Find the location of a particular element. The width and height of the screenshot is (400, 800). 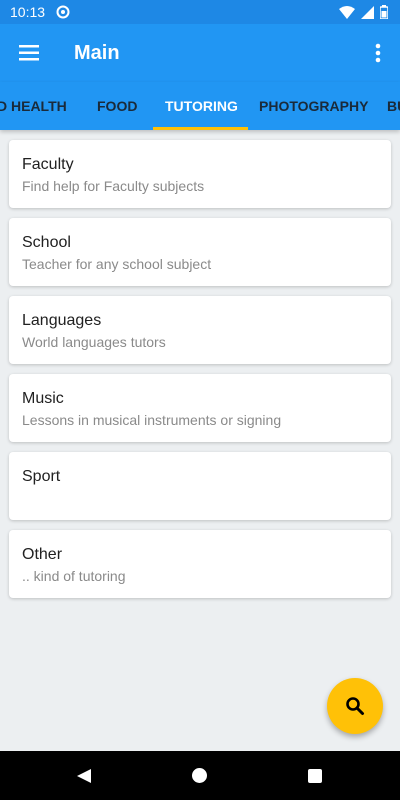

card-title: Sport is located at coordinates (41, 476).